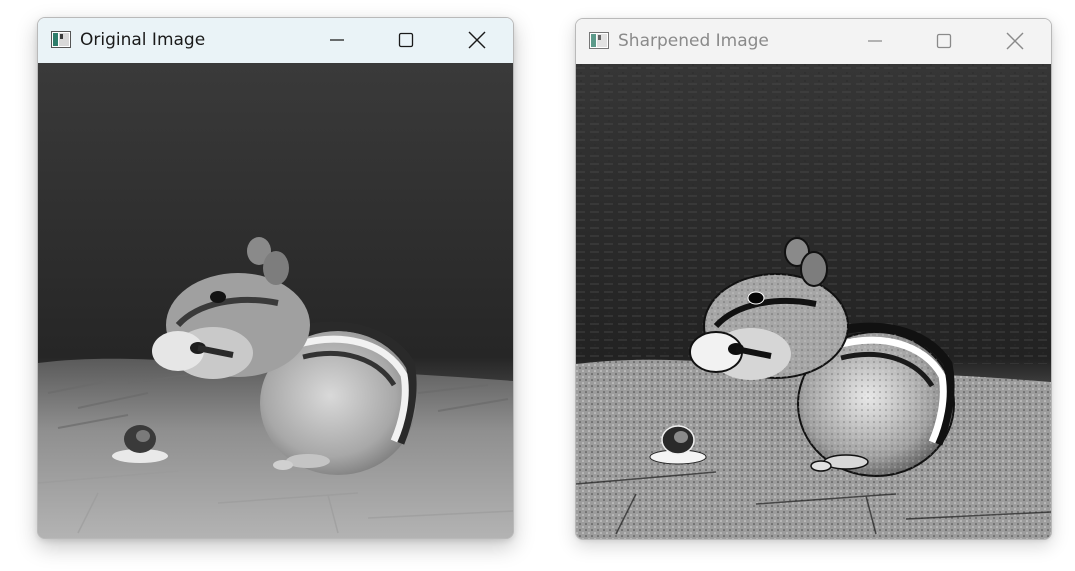 The height and width of the screenshot is (571, 1075). Describe the element at coordinates (143, 40) in the screenshot. I see `window-title: Original Image` at that location.